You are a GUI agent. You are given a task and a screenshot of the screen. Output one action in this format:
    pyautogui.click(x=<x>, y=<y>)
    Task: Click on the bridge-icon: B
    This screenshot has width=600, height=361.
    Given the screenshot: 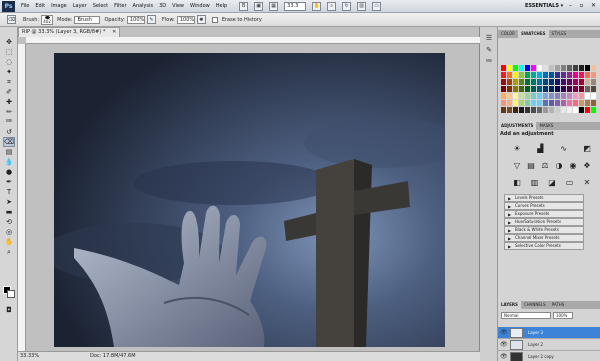 What is the action you would take?
    pyautogui.click(x=244, y=6)
    